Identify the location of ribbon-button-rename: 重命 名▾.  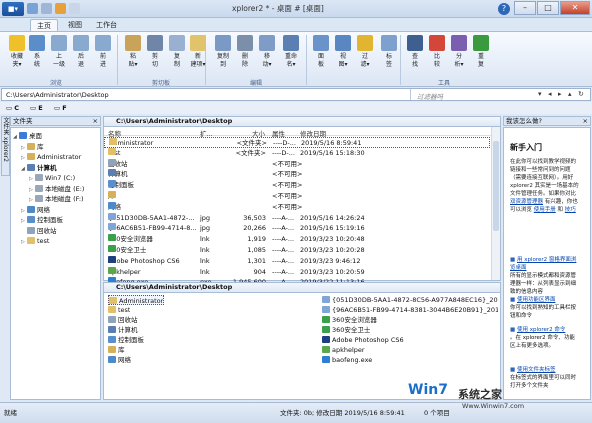
(291, 52).